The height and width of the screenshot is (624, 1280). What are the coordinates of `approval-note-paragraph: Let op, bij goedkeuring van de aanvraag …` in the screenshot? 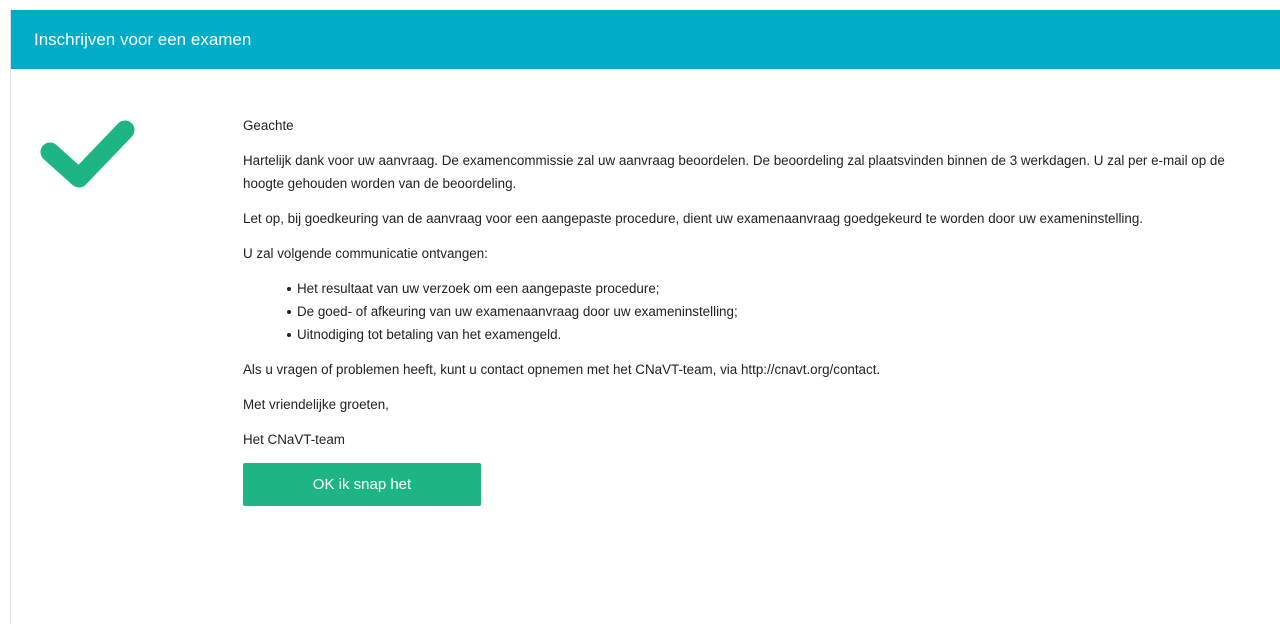 It's located at (693, 218).